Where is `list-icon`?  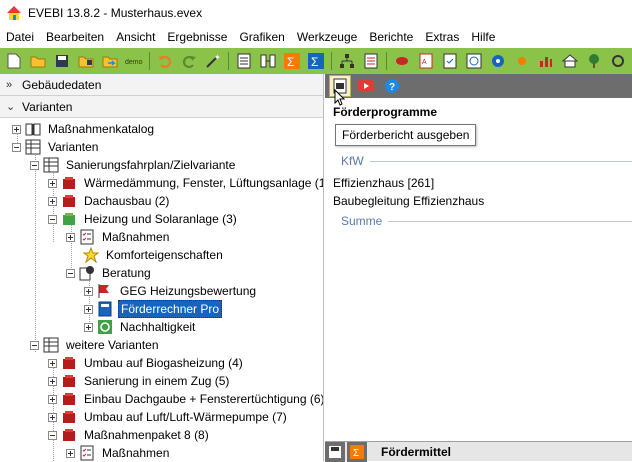 list-icon is located at coordinates (371, 61).